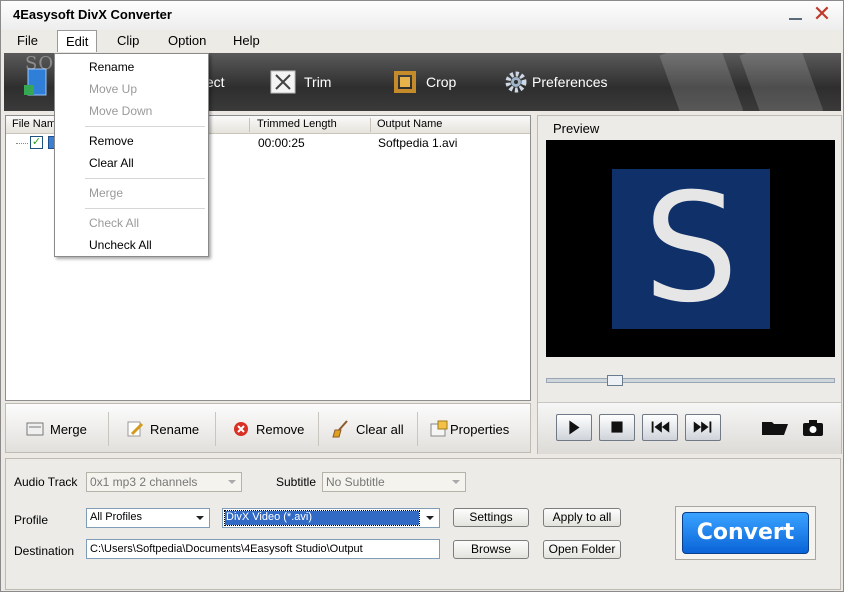 The height and width of the screenshot is (592, 844). Describe the element at coordinates (77, 41) in the screenshot. I see `menu-edit: Edit` at that location.